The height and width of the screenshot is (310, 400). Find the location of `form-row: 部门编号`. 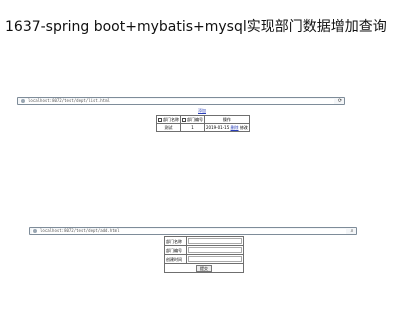

form-row: 部门编号 is located at coordinates (204, 250).